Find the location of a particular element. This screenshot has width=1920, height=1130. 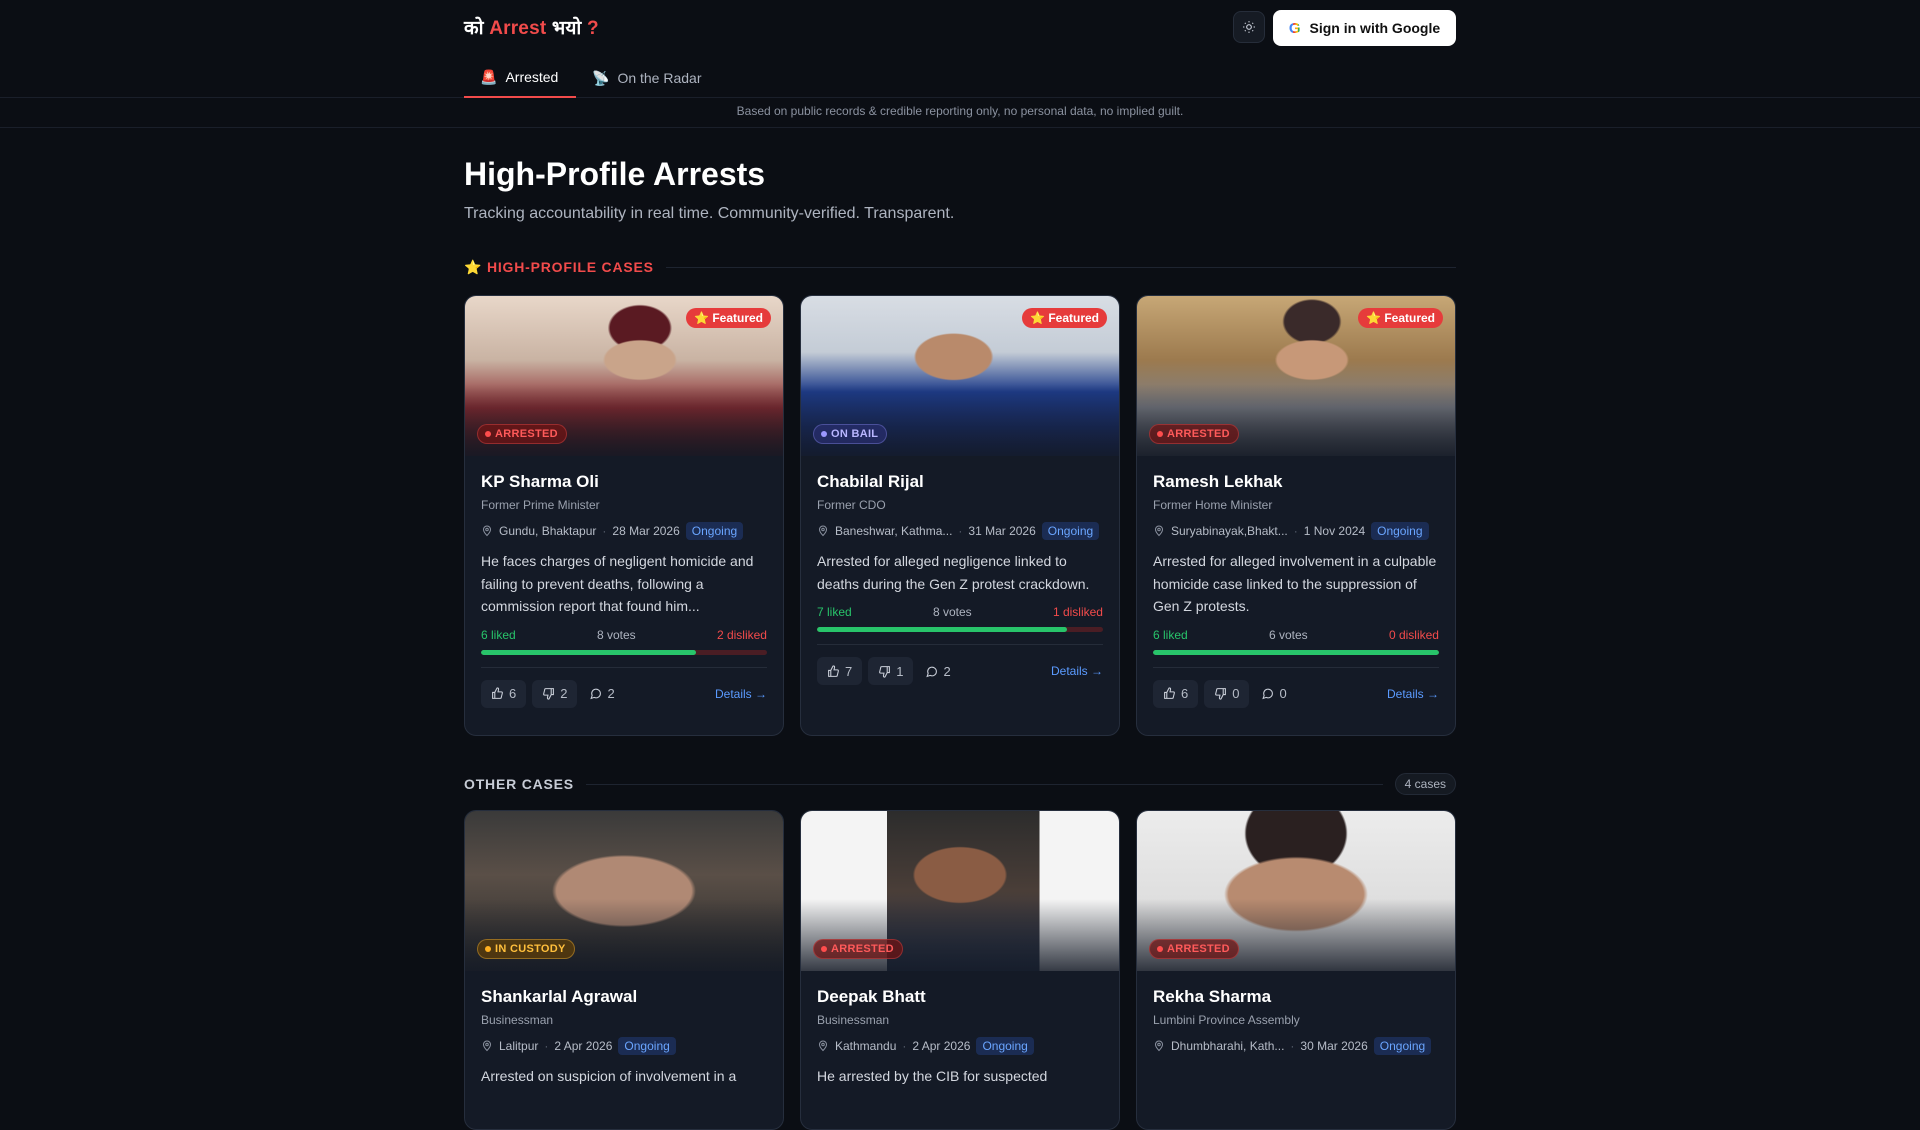

theme-toggle-button is located at coordinates (1249, 27).